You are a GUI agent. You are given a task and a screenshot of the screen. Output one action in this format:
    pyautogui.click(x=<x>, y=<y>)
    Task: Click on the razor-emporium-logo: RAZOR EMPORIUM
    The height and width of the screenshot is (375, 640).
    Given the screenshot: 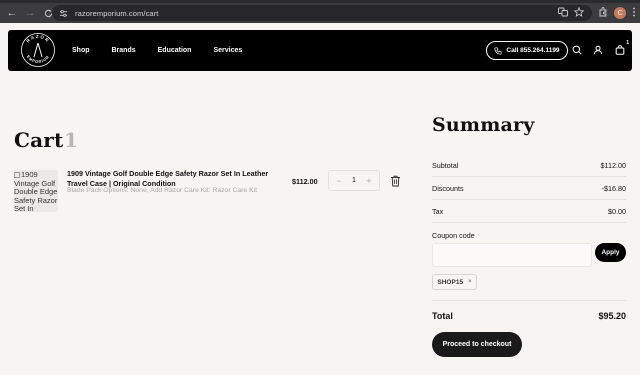 What is the action you would take?
    pyautogui.click(x=38, y=50)
    